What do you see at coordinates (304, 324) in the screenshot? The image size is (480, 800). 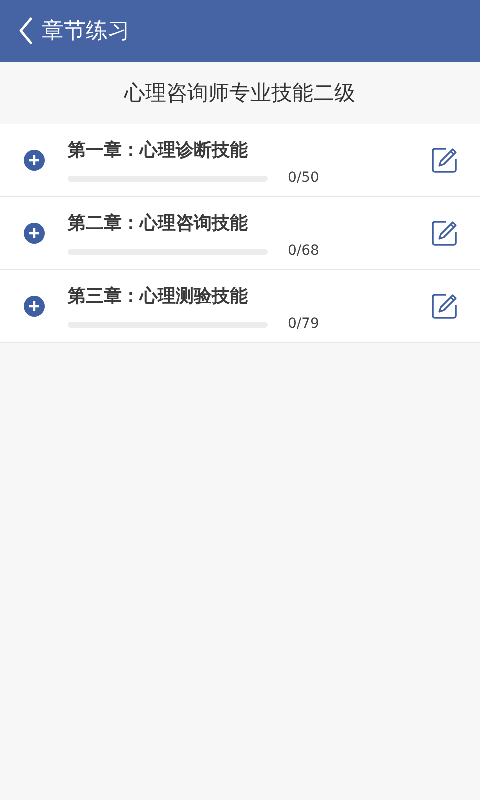 I see `progress-count: 0/79` at bounding box center [304, 324].